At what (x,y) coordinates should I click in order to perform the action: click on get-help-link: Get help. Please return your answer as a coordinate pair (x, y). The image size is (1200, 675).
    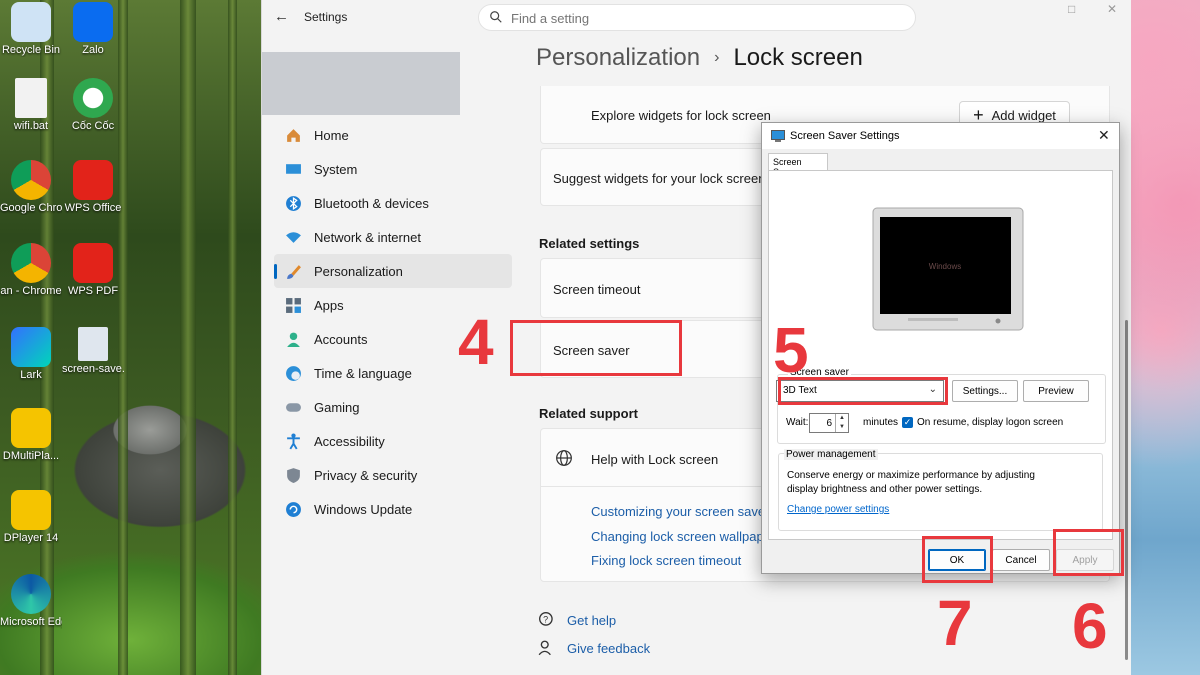
    Looking at the image, I should click on (591, 620).